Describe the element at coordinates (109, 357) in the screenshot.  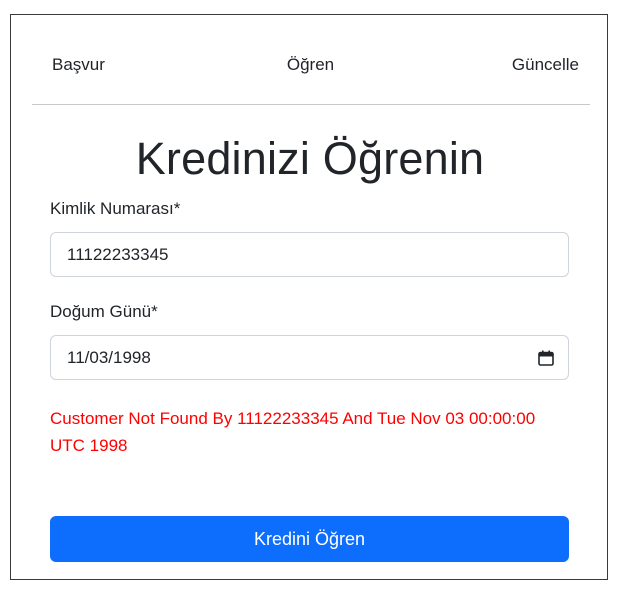
I see `birth-date-value: 11/03/1998` at that location.